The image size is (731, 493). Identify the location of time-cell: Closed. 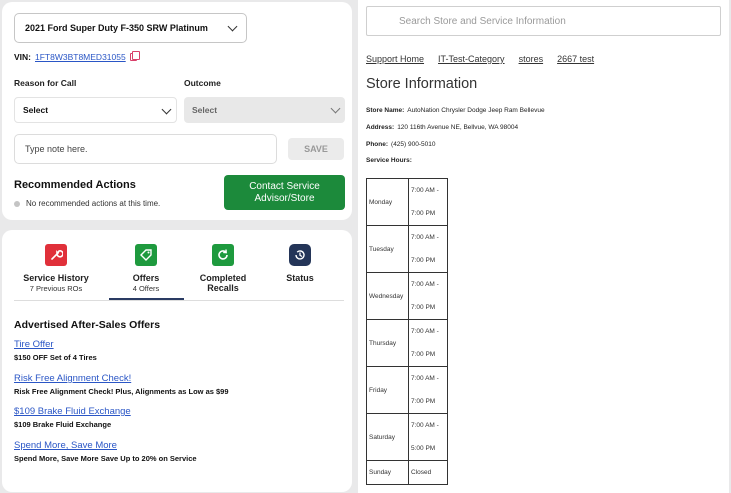
(428, 472).